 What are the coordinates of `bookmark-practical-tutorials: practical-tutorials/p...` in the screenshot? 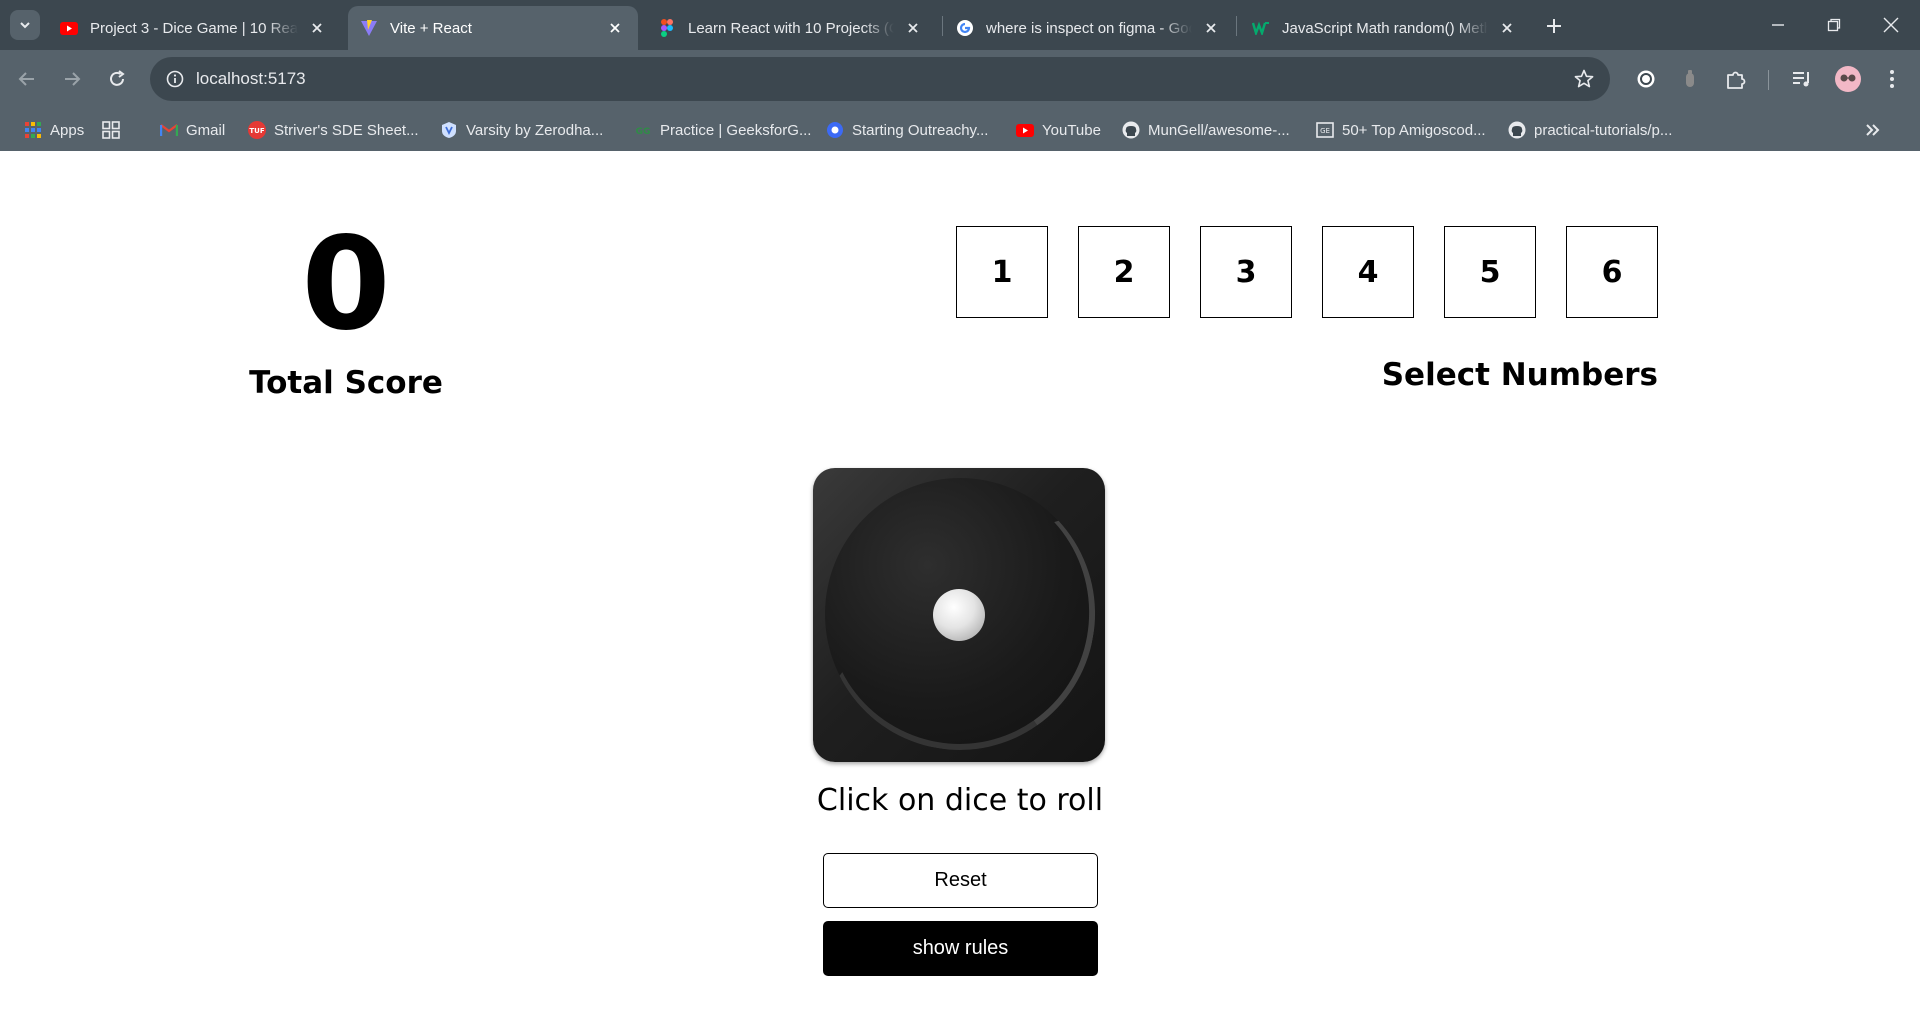 It's located at (1590, 130).